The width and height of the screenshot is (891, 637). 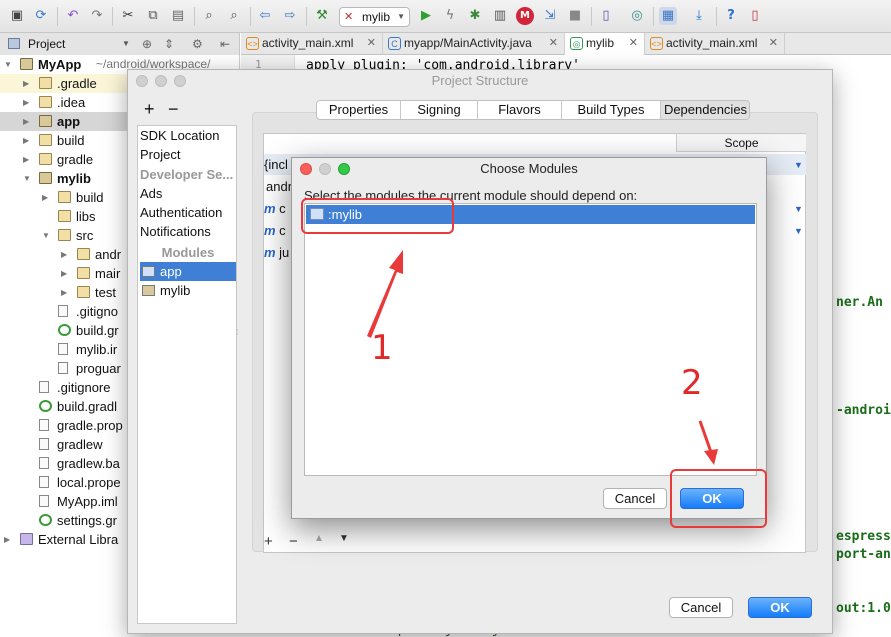 What do you see at coordinates (525, 16) in the screenshot?
I see `stop-record-icon: M` at bounding box center [525, 16].